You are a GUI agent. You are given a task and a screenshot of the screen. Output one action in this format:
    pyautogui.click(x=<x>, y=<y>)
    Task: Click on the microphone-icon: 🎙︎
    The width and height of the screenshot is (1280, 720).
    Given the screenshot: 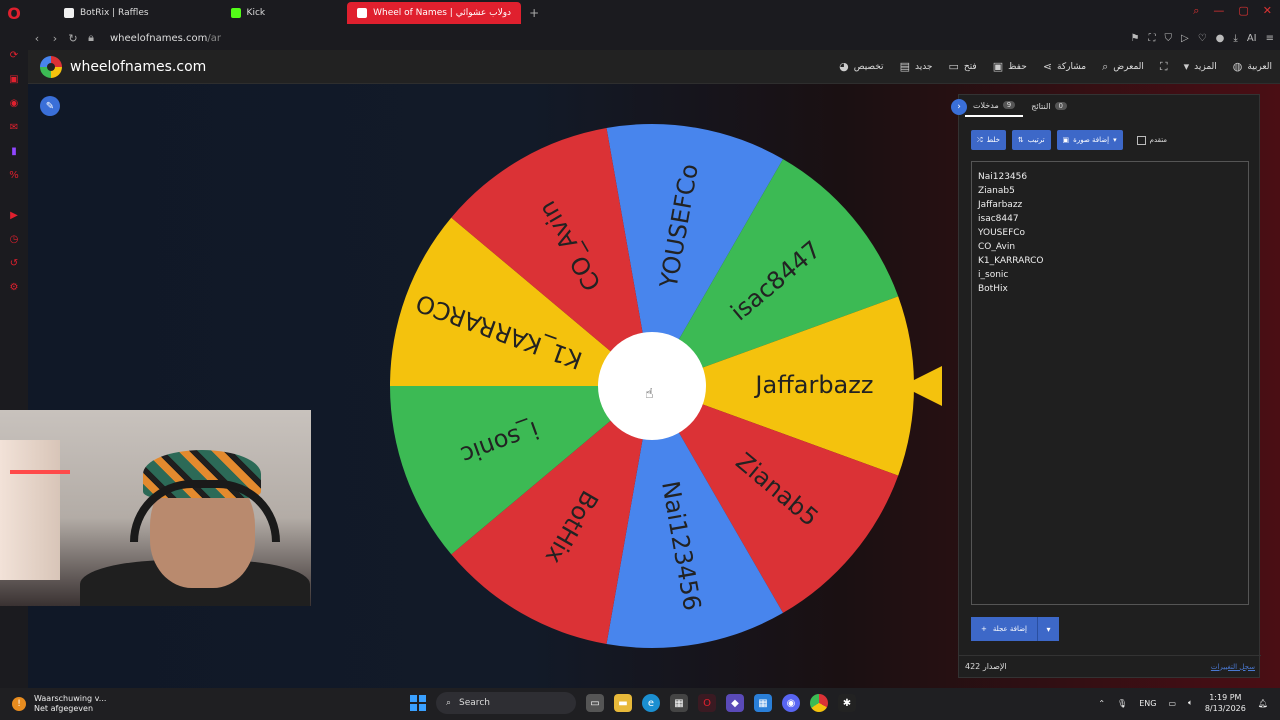 What is the action you would take?
    pyautogui.click(x=1122, y=703)
    